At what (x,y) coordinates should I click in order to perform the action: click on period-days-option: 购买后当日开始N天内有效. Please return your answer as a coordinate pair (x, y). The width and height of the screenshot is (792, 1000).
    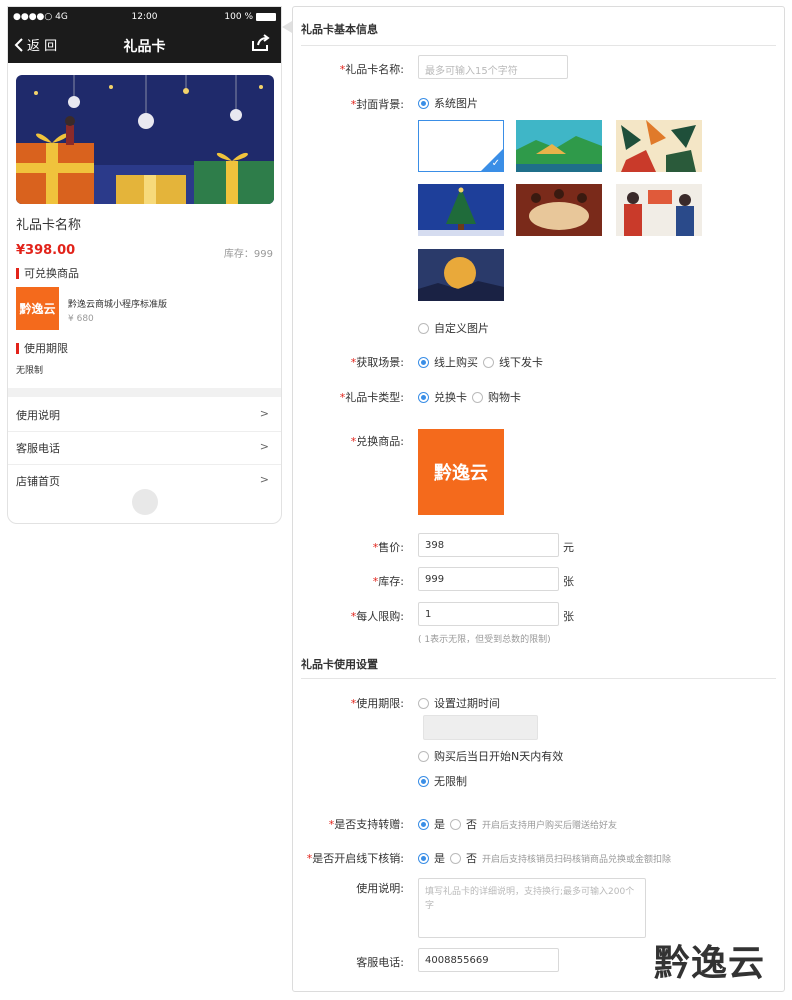
    Looking at the image, I should click on (490, 756).